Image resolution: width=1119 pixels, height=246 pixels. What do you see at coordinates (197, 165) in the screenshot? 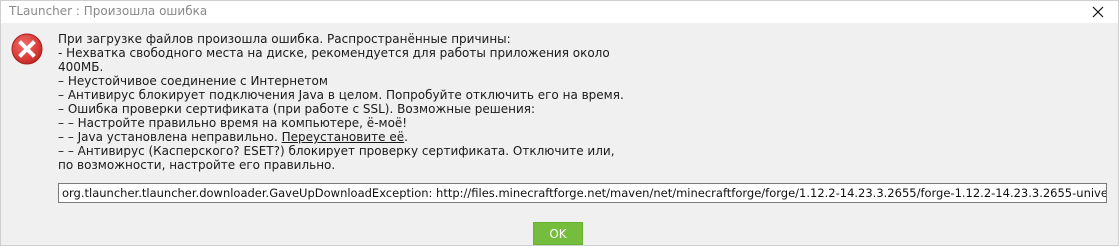
I see `message-line: по возможности, настройте его правильно.` at bounding box center [197, 165].